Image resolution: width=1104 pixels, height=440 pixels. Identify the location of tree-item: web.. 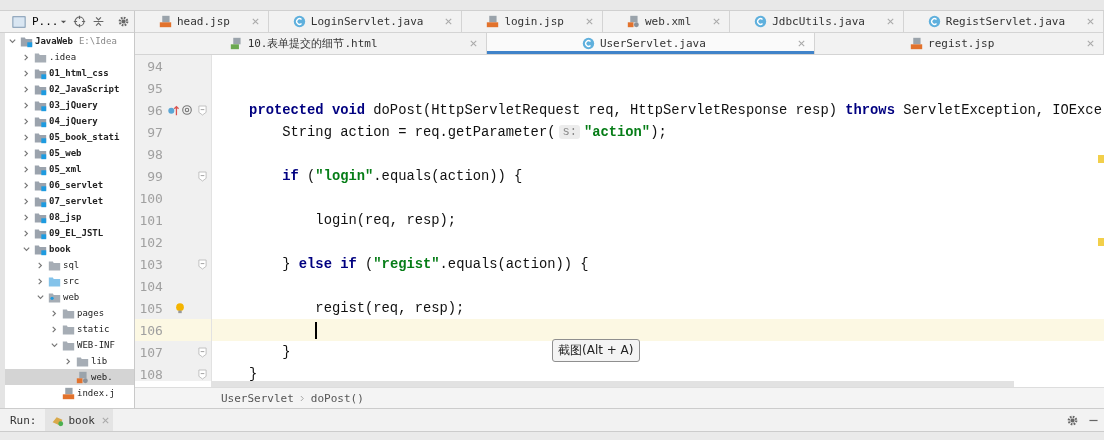
(69, 377).